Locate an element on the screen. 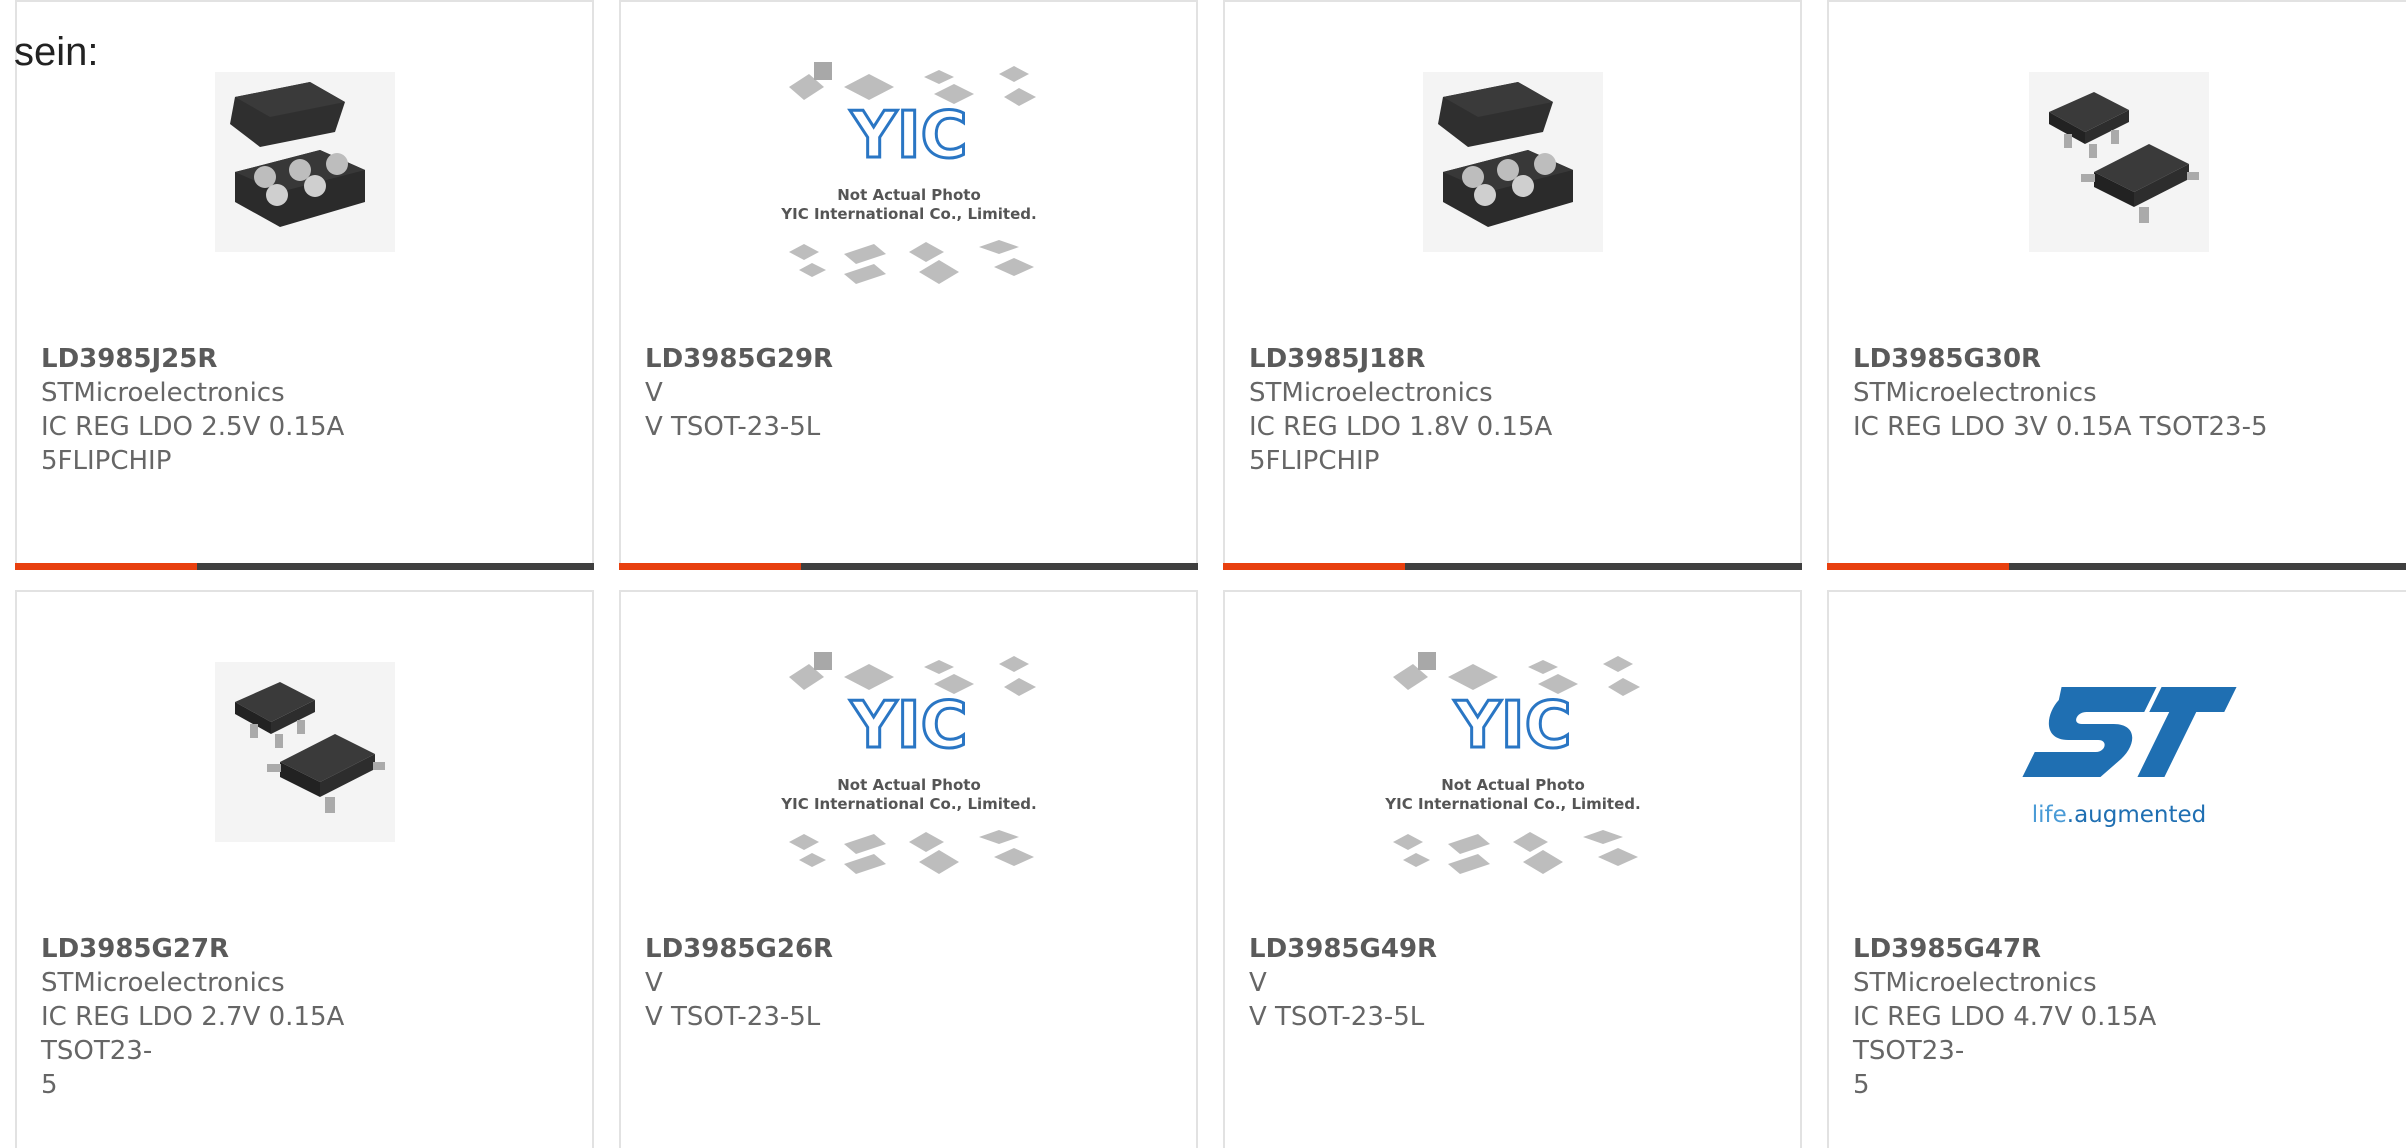 This screenshot has height=1148, width=2406. part-number-link: LD3985G27R is located at coordinates (251, 949).